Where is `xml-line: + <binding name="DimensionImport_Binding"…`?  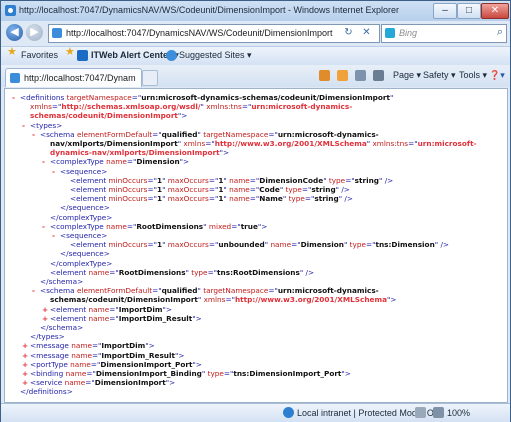 xml-line: + <binding name="DimensionImport_Binding"… is located at coordinates (186, 373).